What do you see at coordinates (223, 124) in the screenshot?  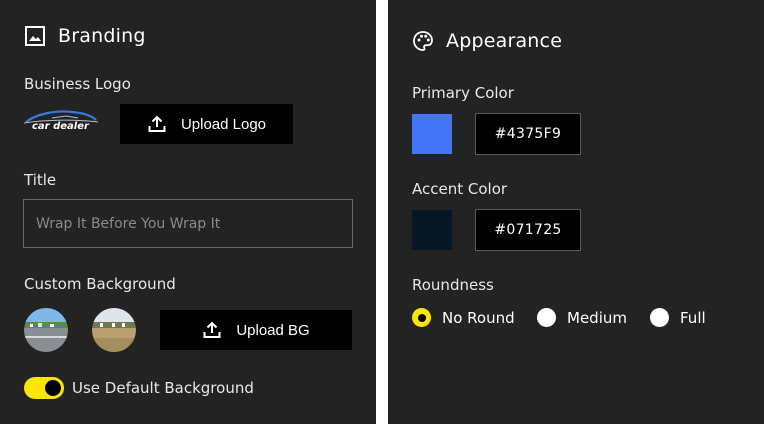 I see `upload-logo-label: Upload Logo` at bounding box center [223, 124].